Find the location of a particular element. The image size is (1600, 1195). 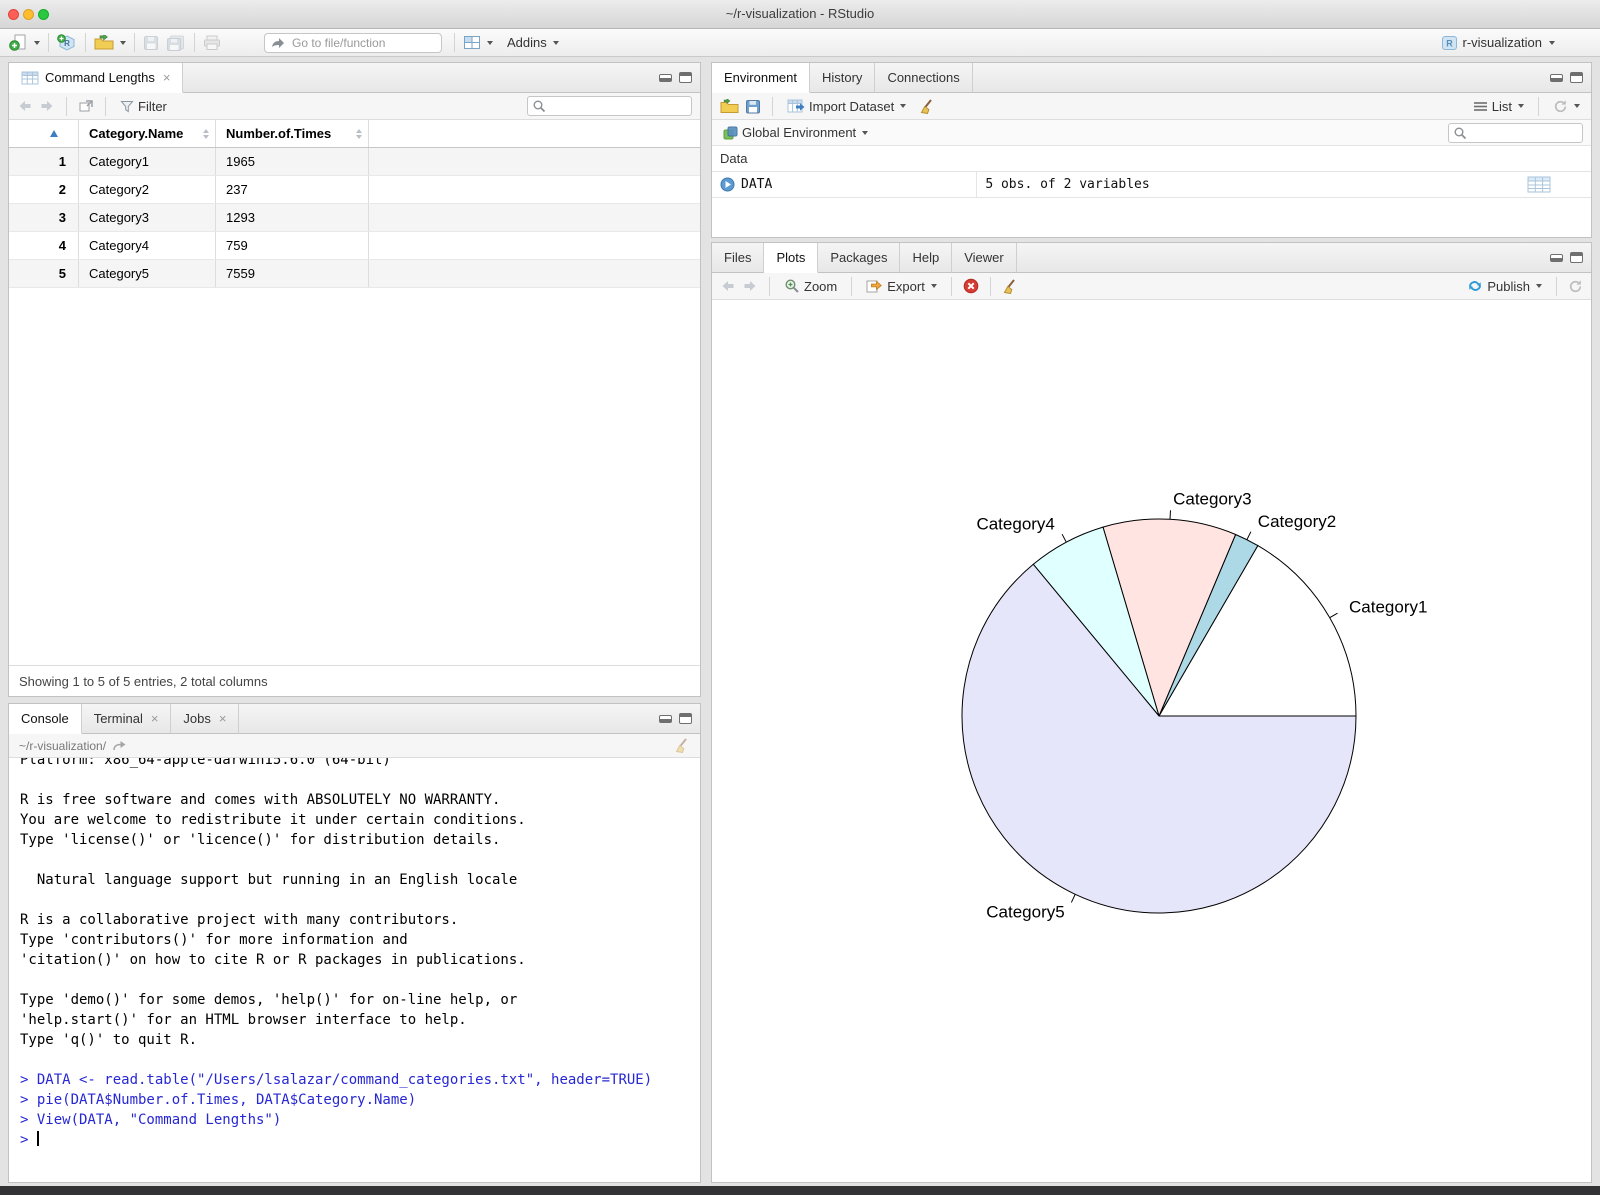

tab-label: Help is located at coordinates (926, 257).